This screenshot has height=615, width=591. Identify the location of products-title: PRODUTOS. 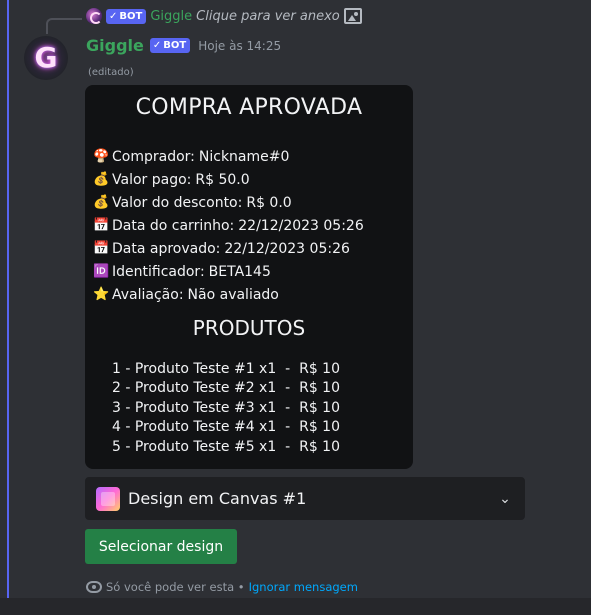
(249, 328).